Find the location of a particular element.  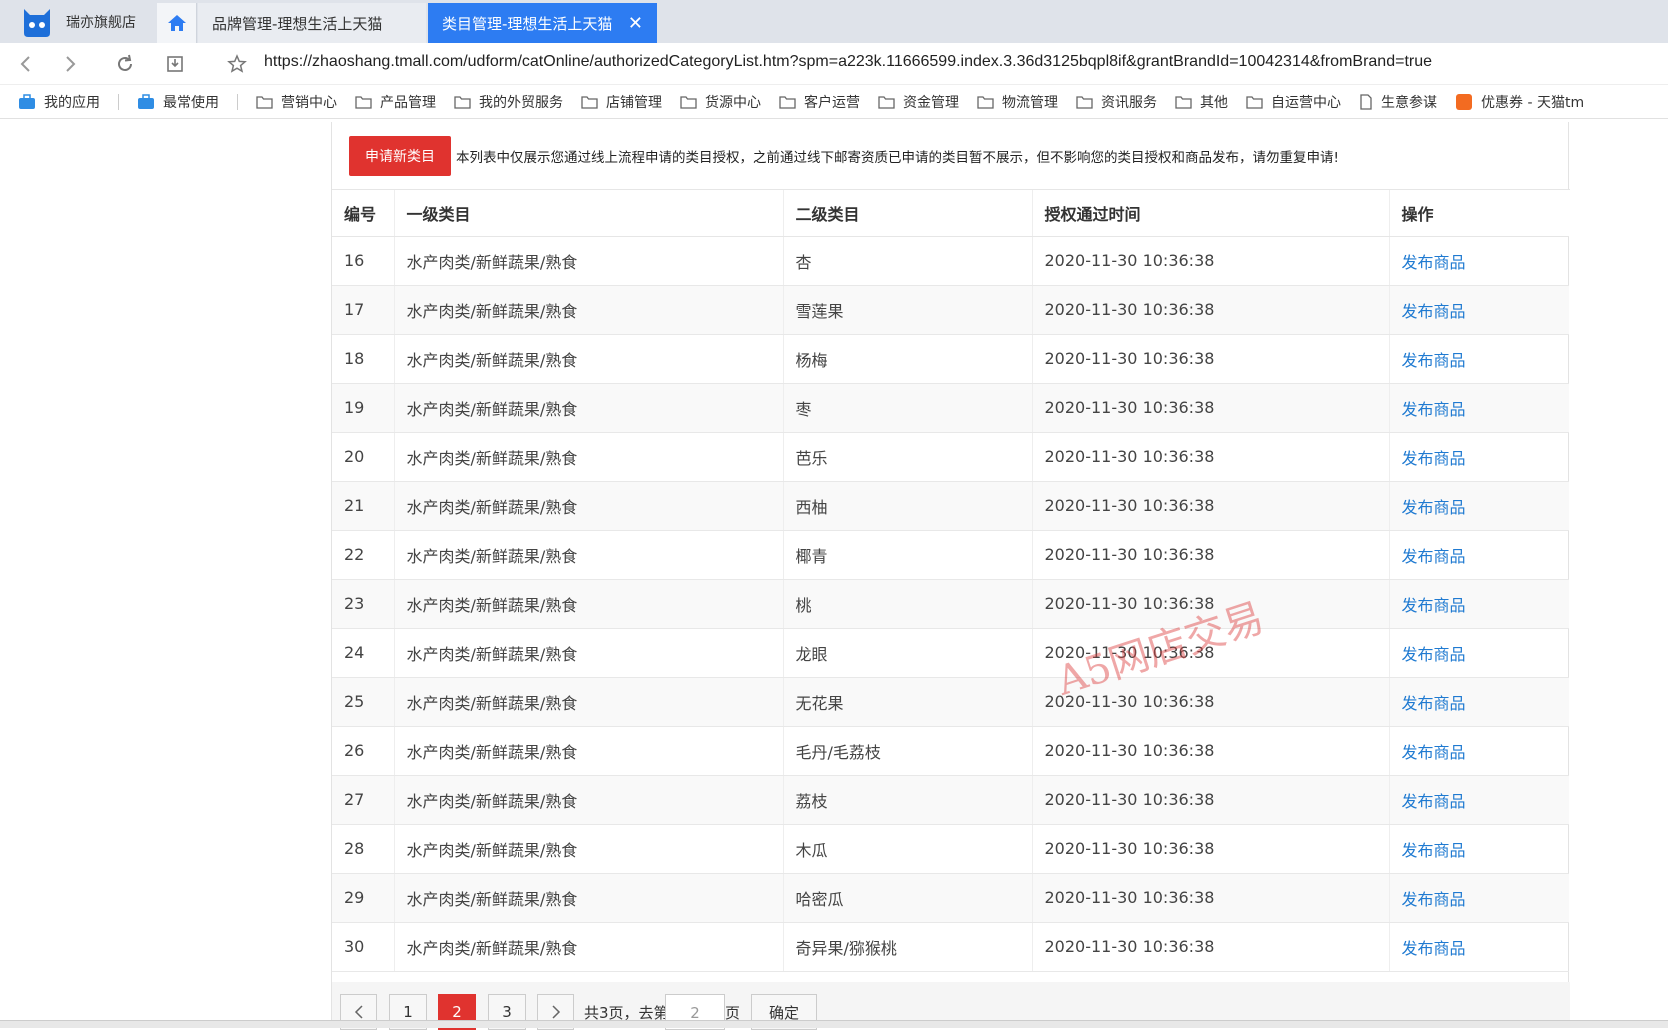

horizontal-scrollbar is located at coordinates (834, 1024).